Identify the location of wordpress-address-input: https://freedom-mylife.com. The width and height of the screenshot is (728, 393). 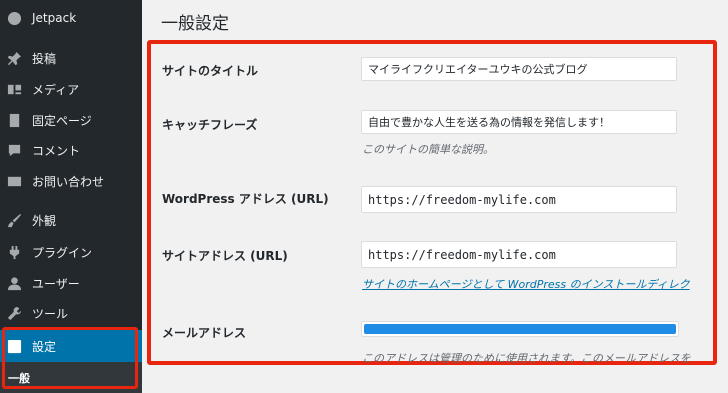
(519, 199).